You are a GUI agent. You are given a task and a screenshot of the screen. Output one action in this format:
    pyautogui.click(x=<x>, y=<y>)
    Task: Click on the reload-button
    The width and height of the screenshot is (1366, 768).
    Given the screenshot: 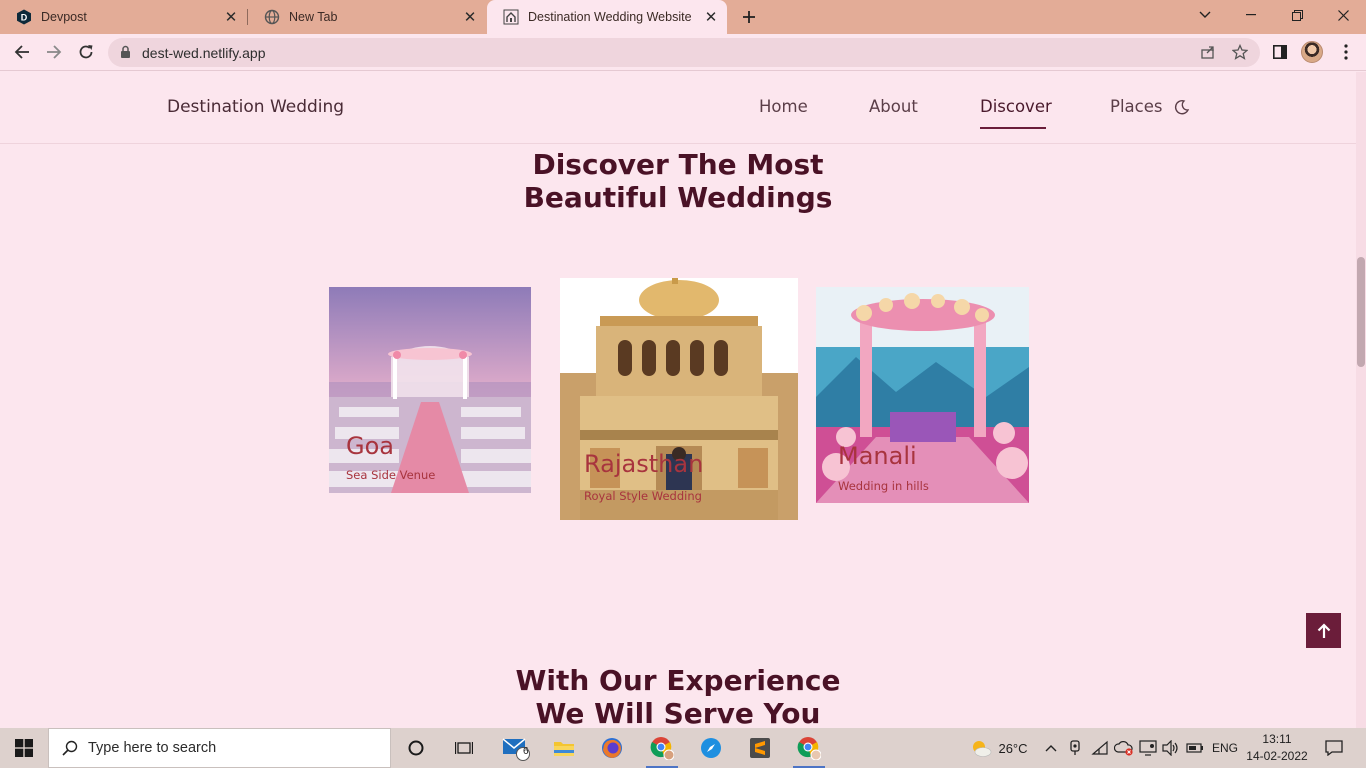 What is the action you would take?
    pyautogui.click(x=86, y=52)
    